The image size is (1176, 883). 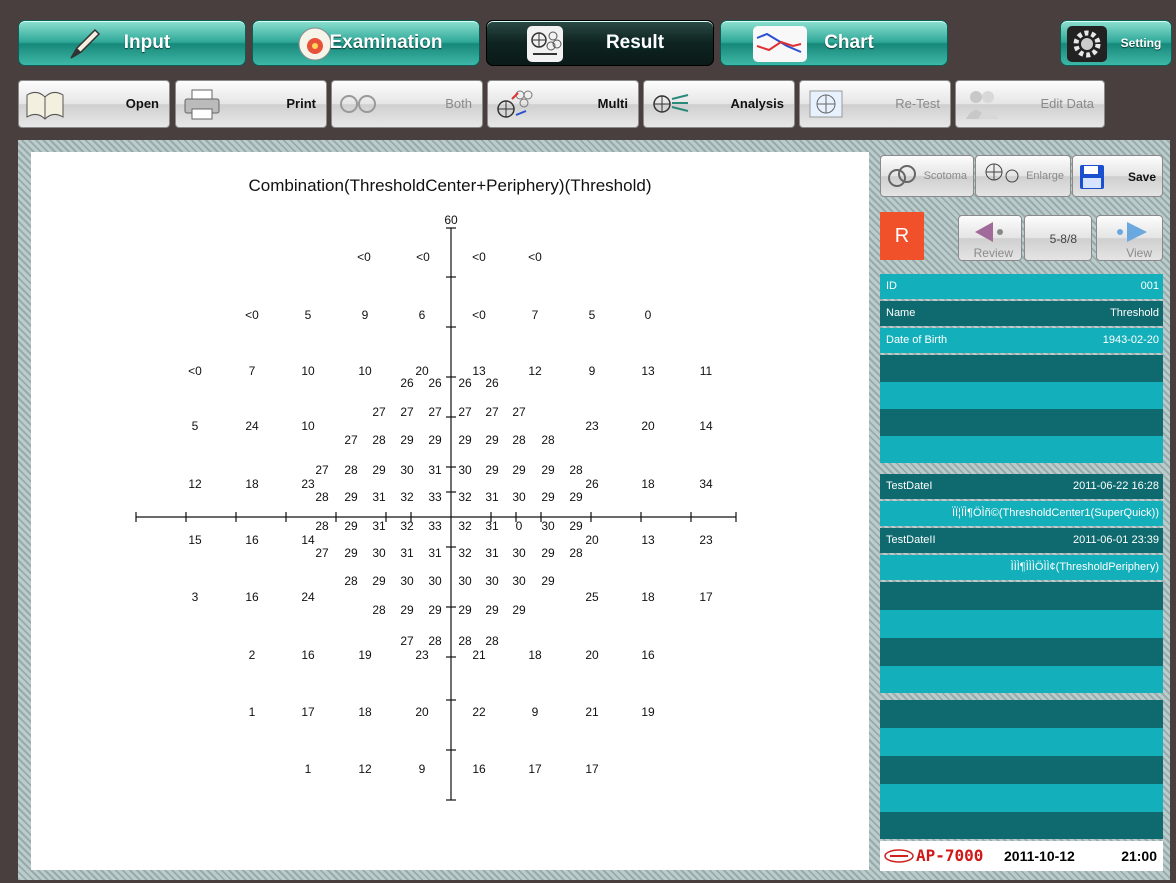 What do you see at coordinates (1139, 253) in the screenshot?
I see `view-label: View` at bounding box center [1139, 253].